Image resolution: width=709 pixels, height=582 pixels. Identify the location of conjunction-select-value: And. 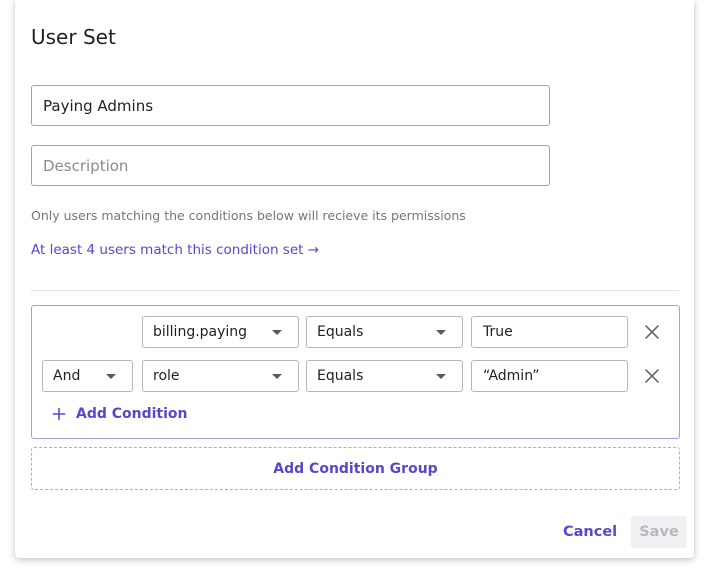
(67, 376).